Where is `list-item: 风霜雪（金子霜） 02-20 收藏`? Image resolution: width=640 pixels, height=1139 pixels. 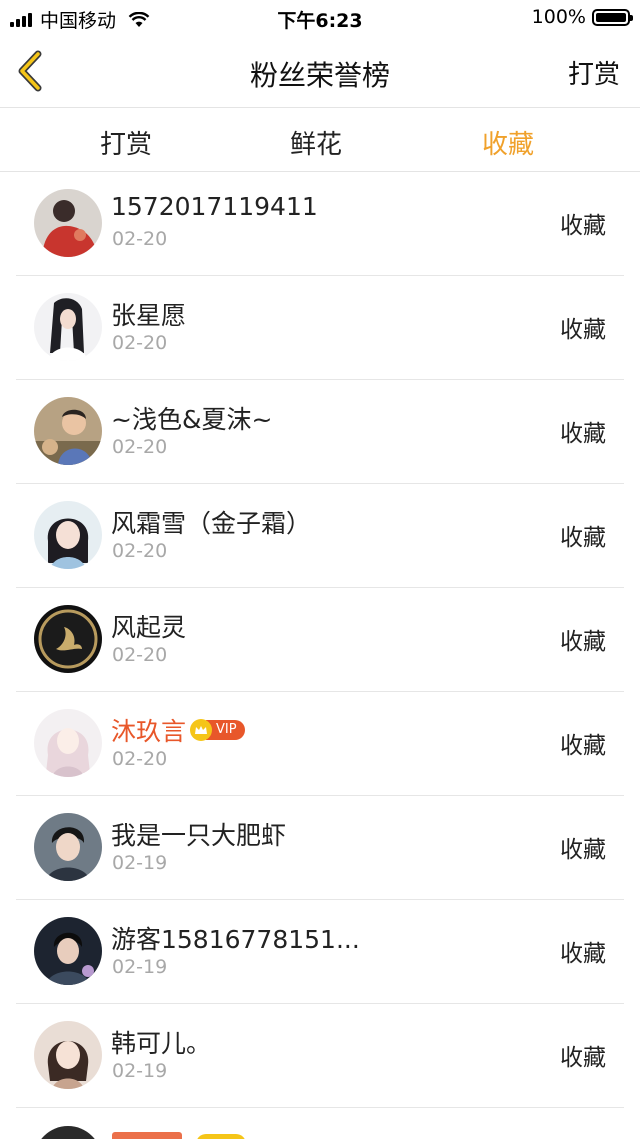 list-item: 风霜雪（金子霜） 02-20 收藏 is located at coordinates (320, 536).